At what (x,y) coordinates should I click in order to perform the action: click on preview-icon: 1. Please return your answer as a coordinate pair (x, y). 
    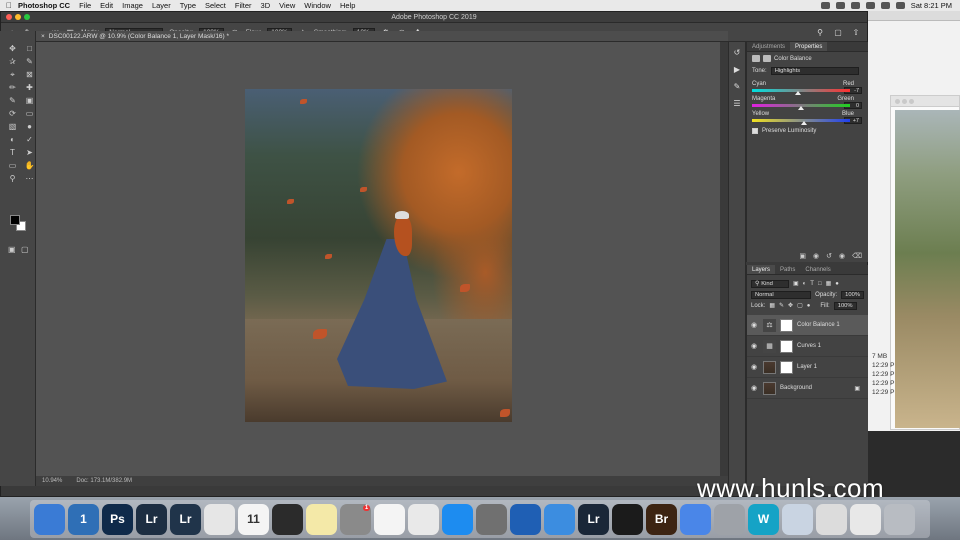
    Looking at the image, I should click on (355, 519).